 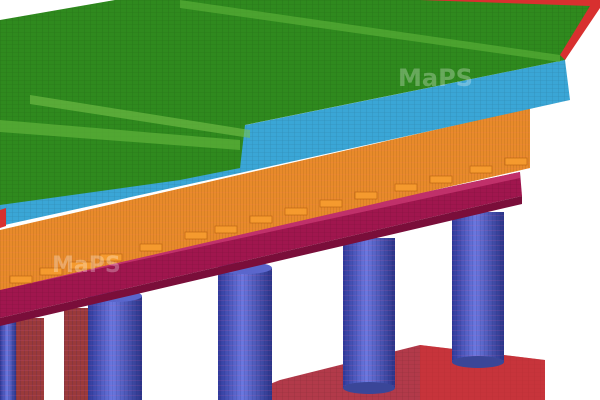 What do you see at coordinates (435, 78) in the screenshot?
I see `watermark-top: MaPS` at bounding box center [435, 78].